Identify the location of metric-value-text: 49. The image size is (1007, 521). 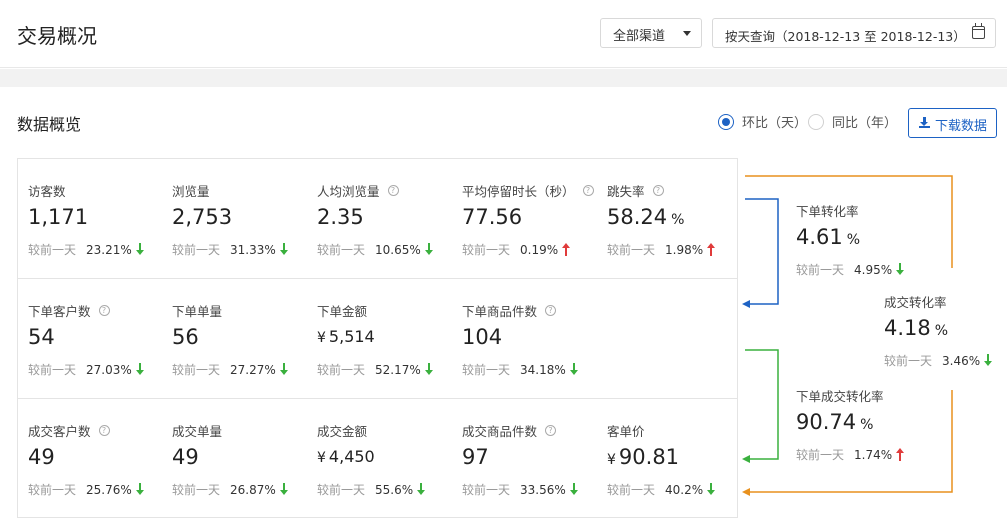
(41, 457).